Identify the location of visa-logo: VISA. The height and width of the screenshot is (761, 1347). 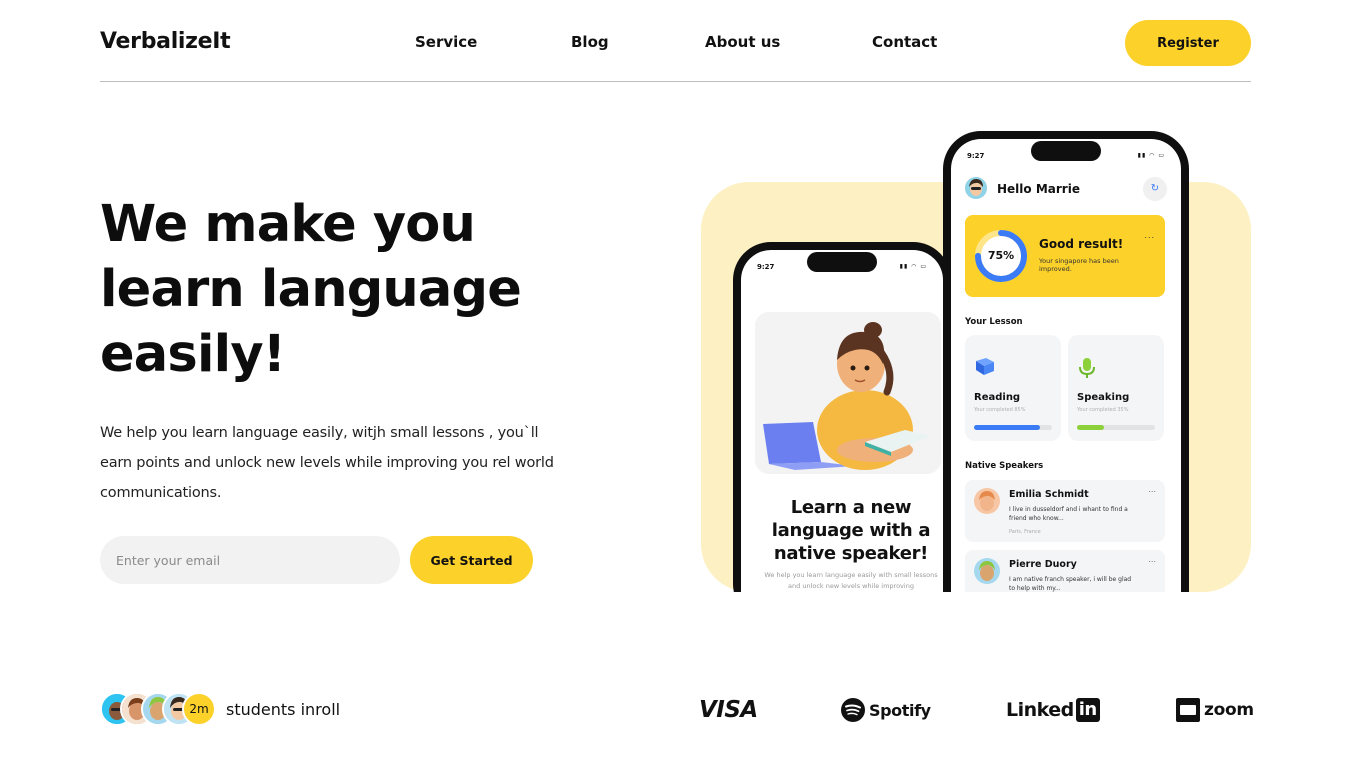
(728, 710).